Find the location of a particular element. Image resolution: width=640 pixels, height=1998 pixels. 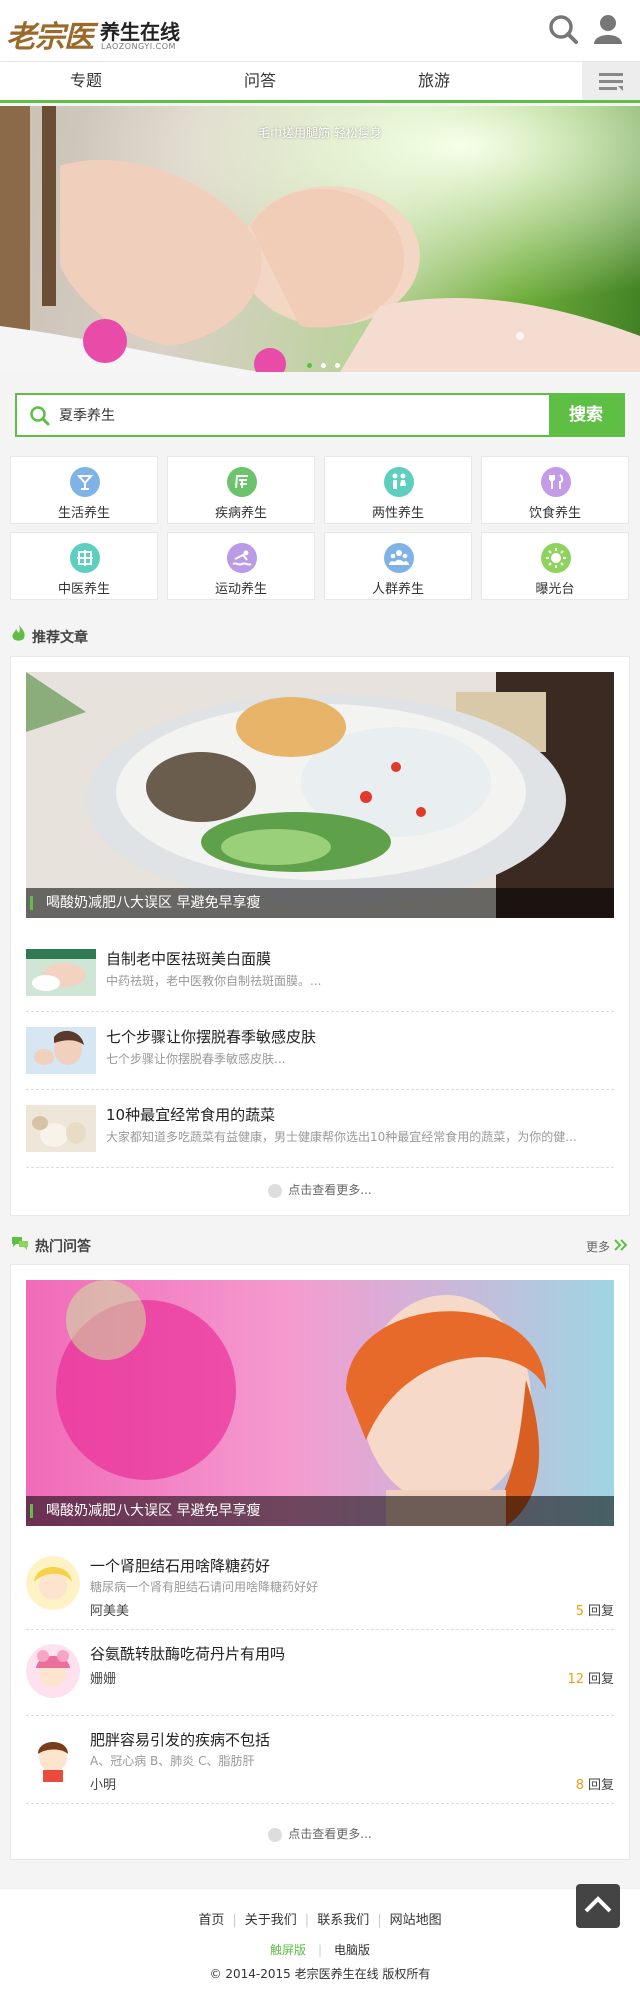

cover-caption: 喝酸奶减肥八大误区 早避免早享瘦 is located at coordinates (320, 1511).